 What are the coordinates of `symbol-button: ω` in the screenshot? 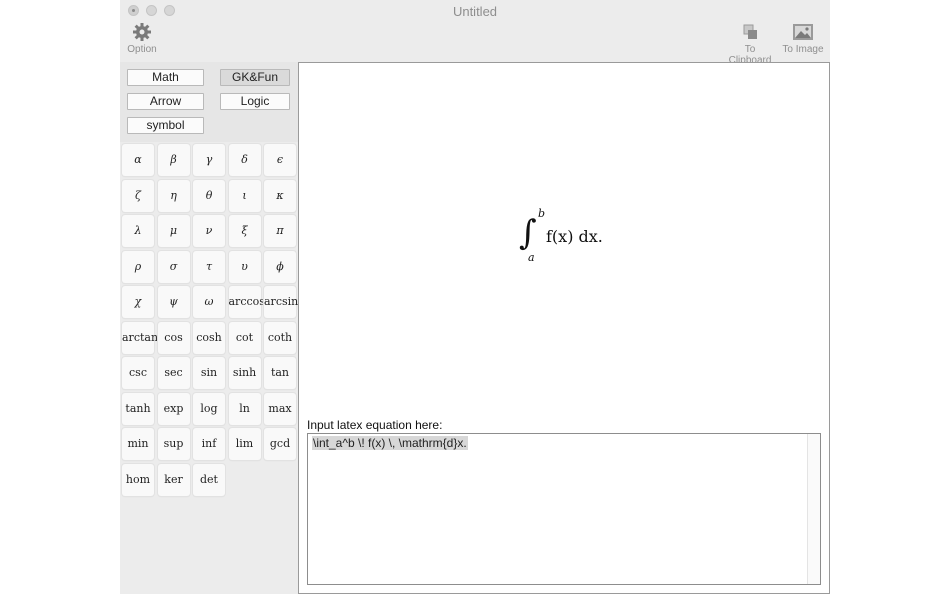 It's located at (209, 302).